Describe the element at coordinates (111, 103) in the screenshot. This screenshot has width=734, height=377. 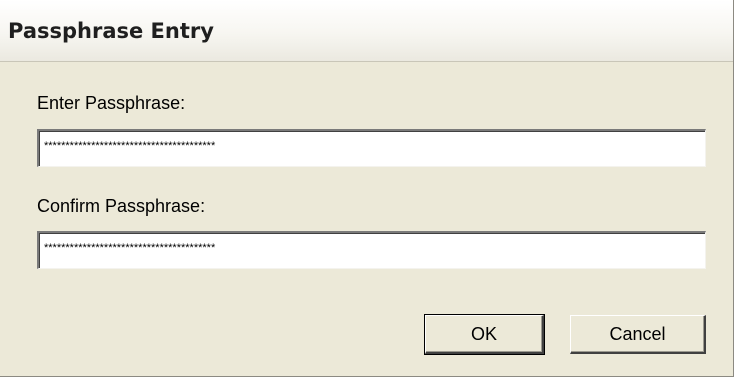
I see `enter-passphrase-label: Enter Passphrase:` at that location.